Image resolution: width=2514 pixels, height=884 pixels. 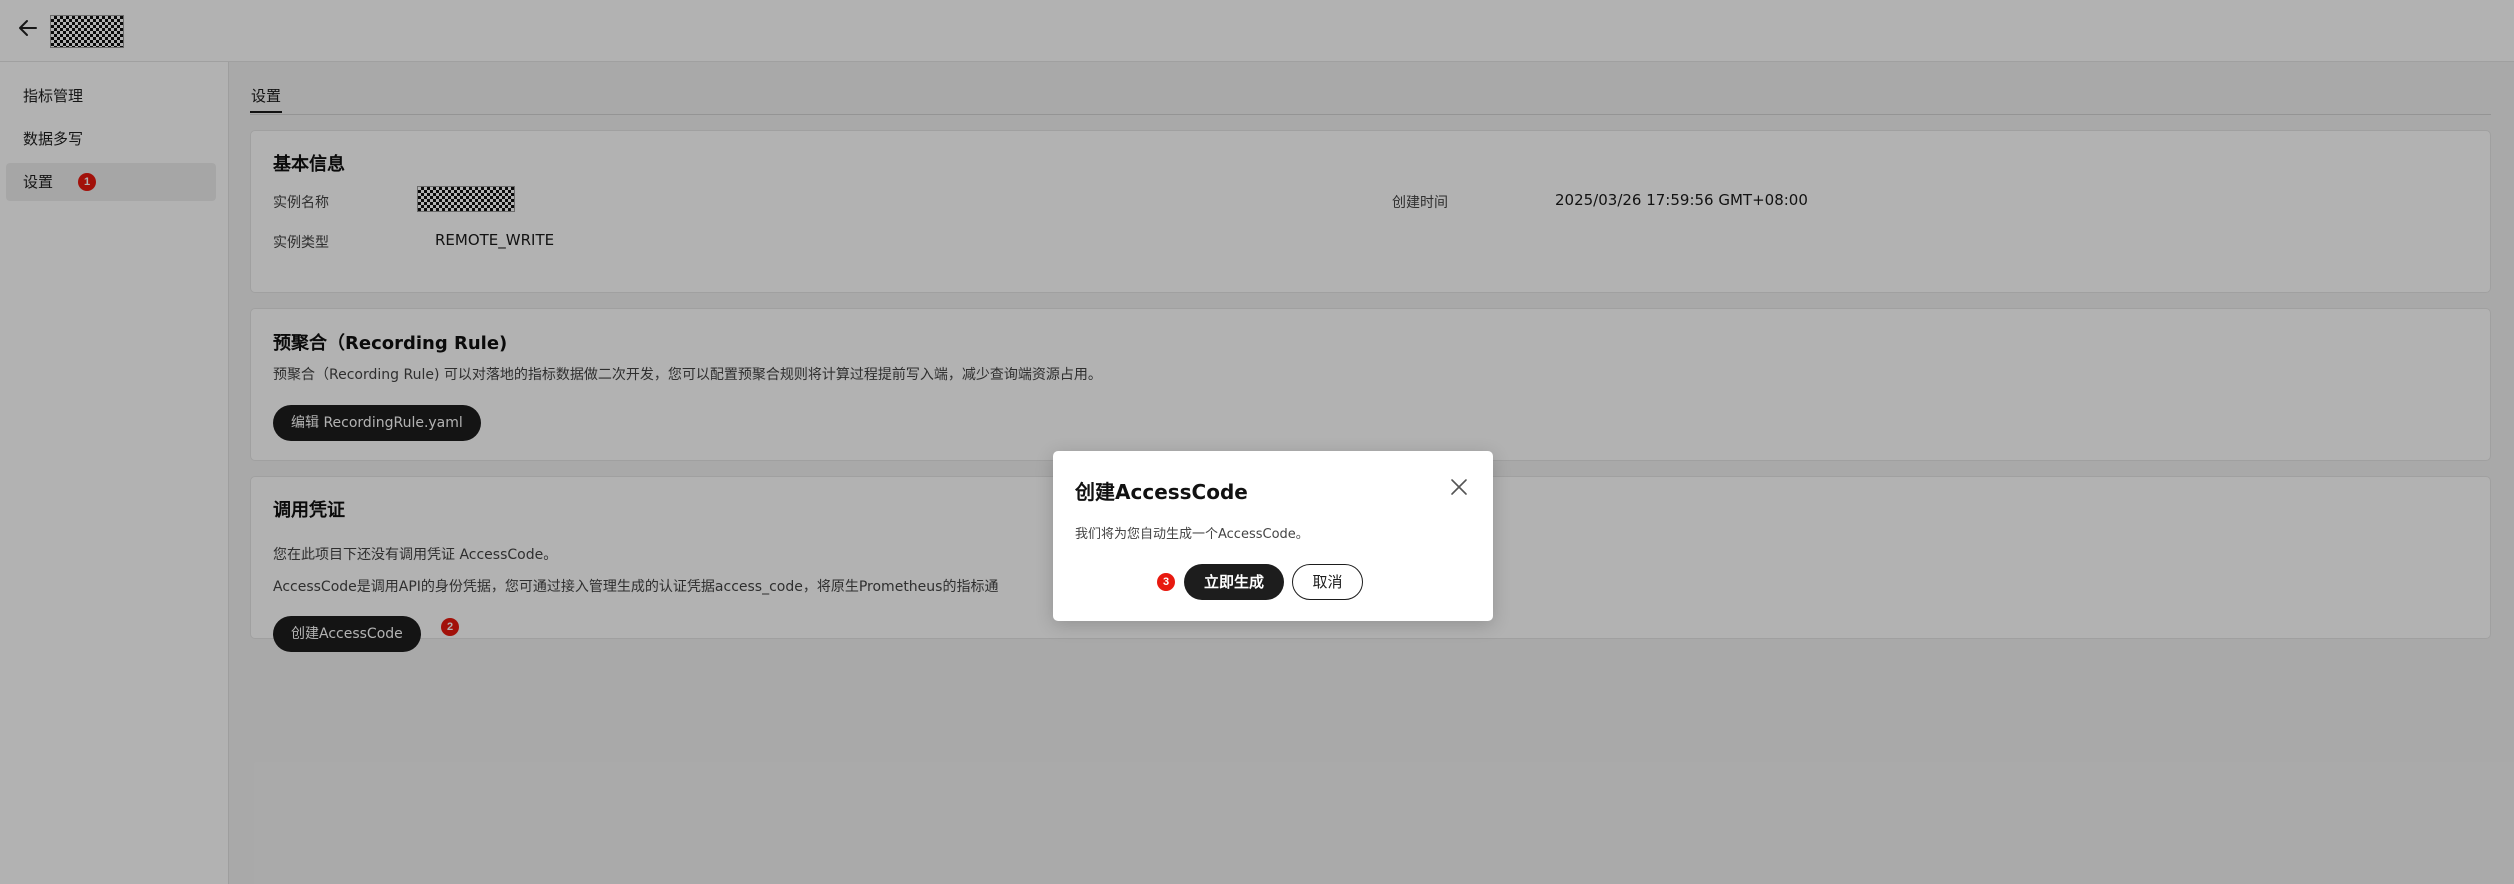 What do you see at coordinates (1166, 582) in the screenshot?
I see `step-badge: 3` at bounding box center [1166, 582].